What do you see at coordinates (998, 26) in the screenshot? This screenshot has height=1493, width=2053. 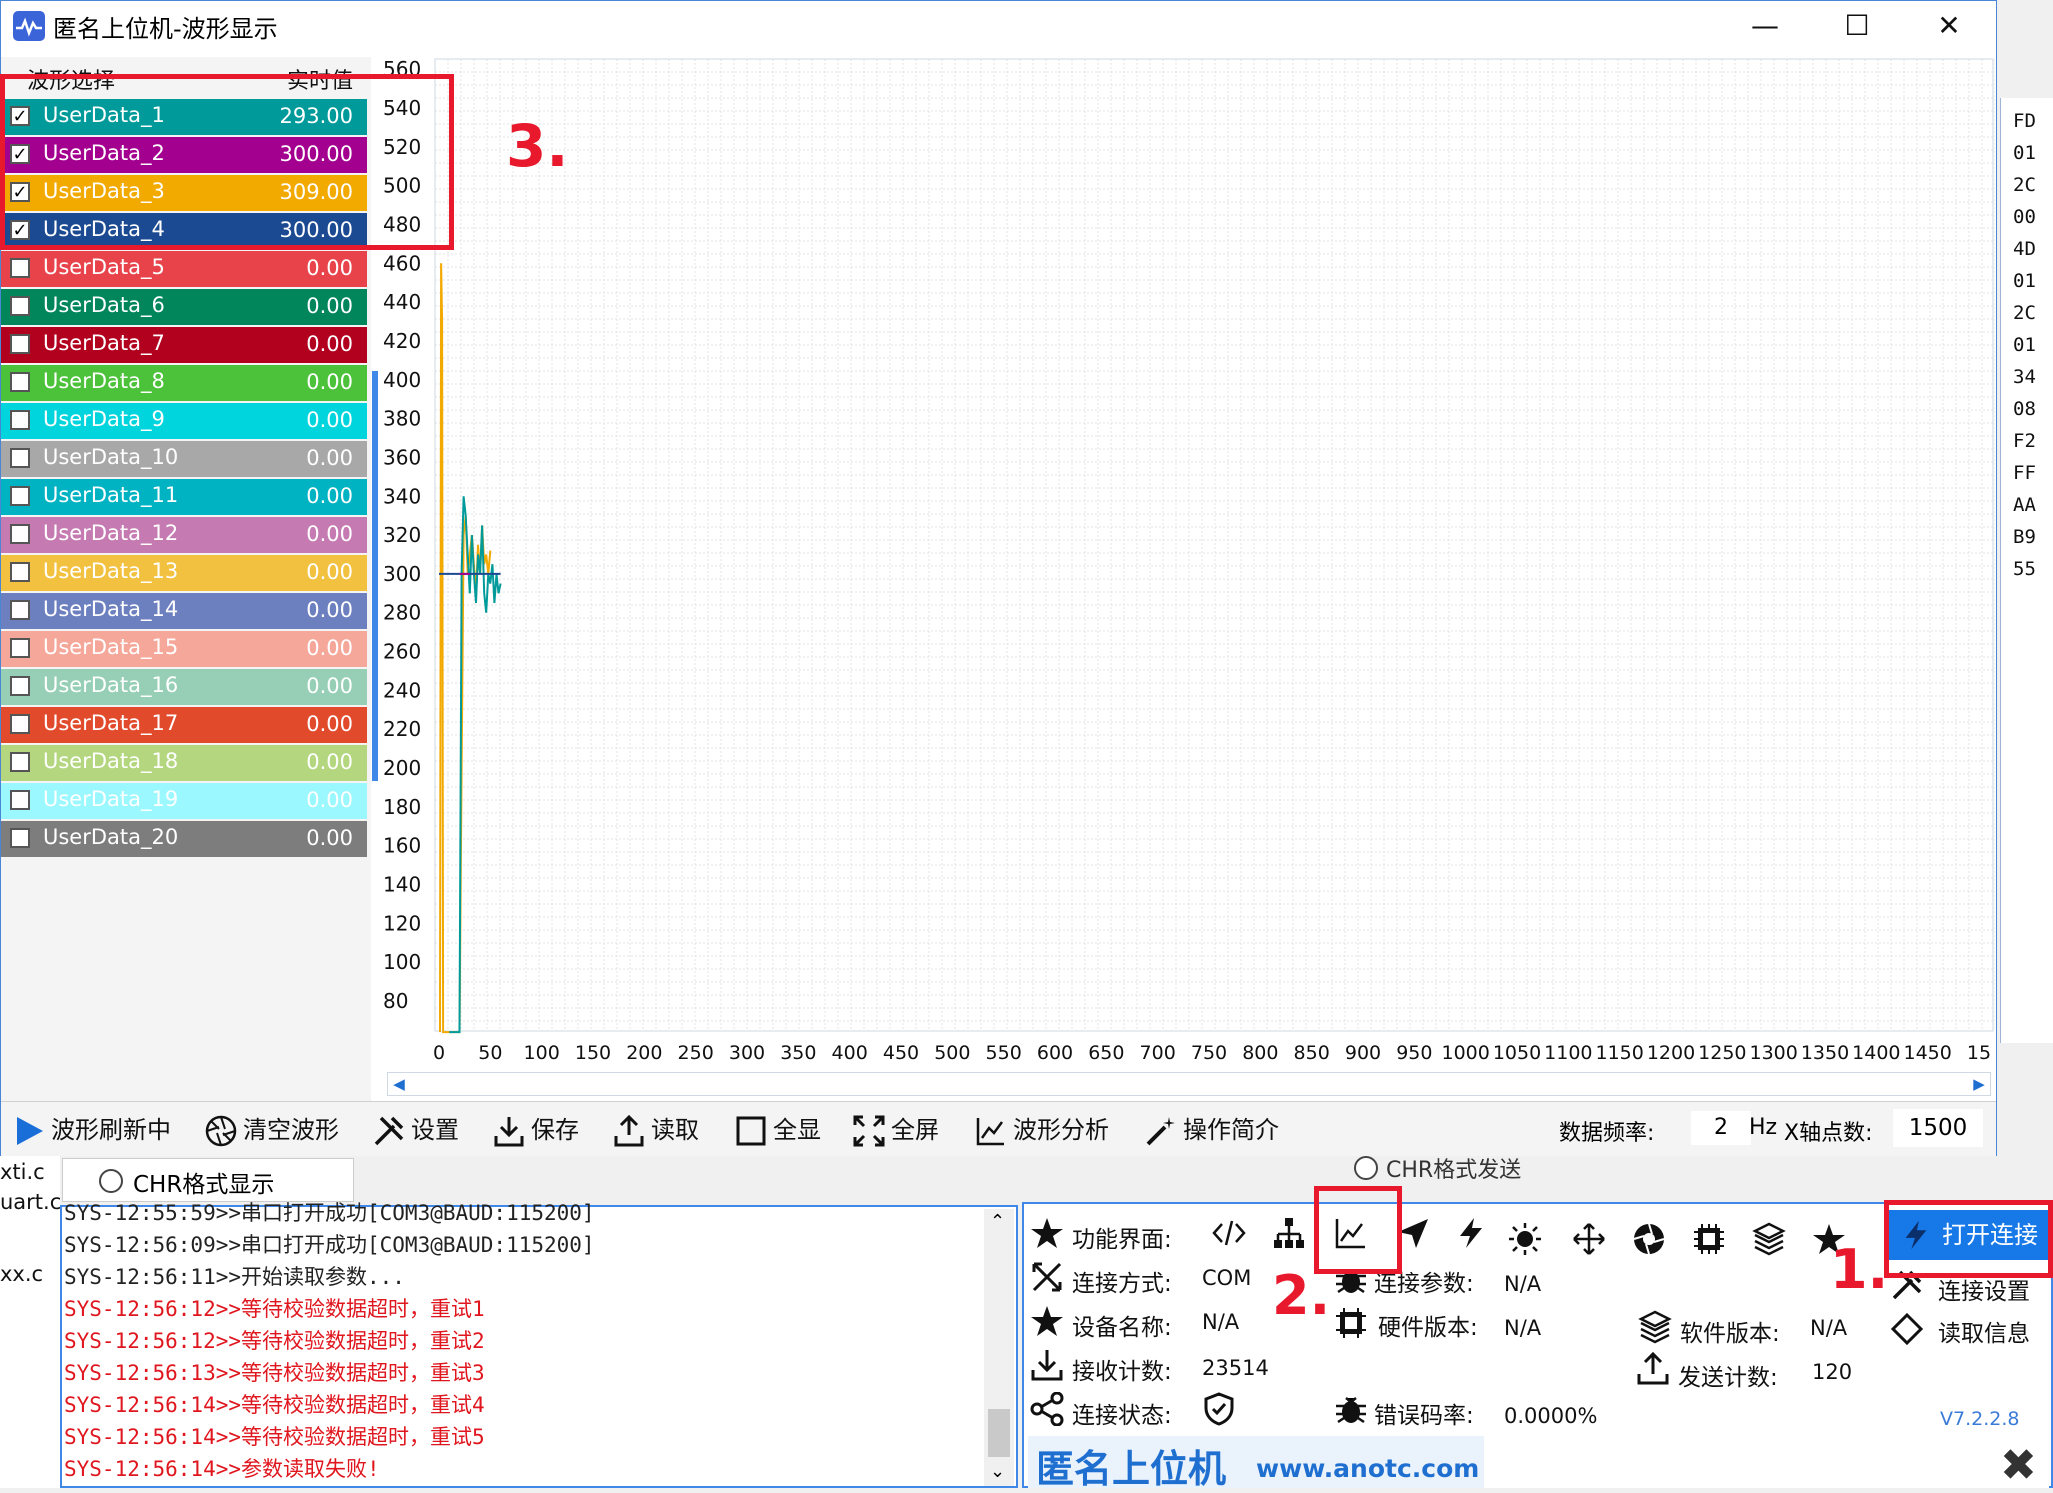 I see `title-bar: 匿名上位机-波形显示 — ☐ ✕` at bounding box center [998, 26].